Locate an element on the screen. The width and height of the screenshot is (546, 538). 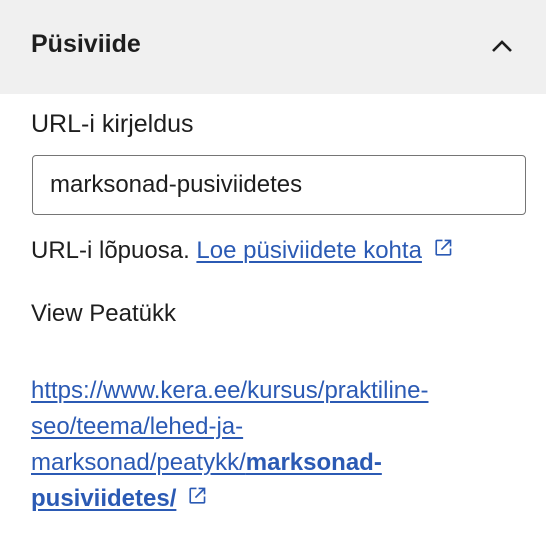
permalink-docs-link-text: Loe püsiviidete kohta is located at coordinates (309, 250).